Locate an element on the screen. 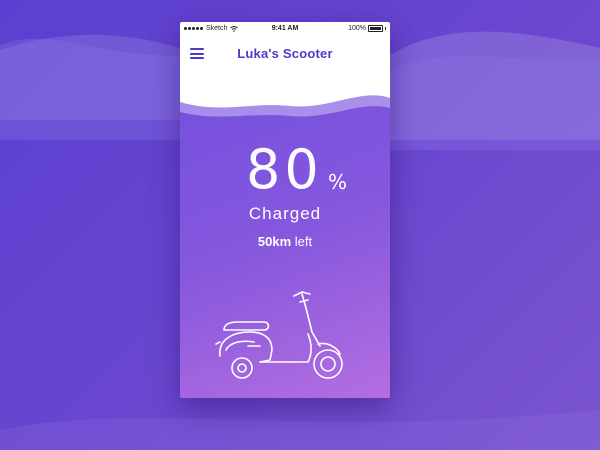 The width and height of the screenshot is (600, 450). app-header: Luka's Scooter is located at coordinates (285, 76).